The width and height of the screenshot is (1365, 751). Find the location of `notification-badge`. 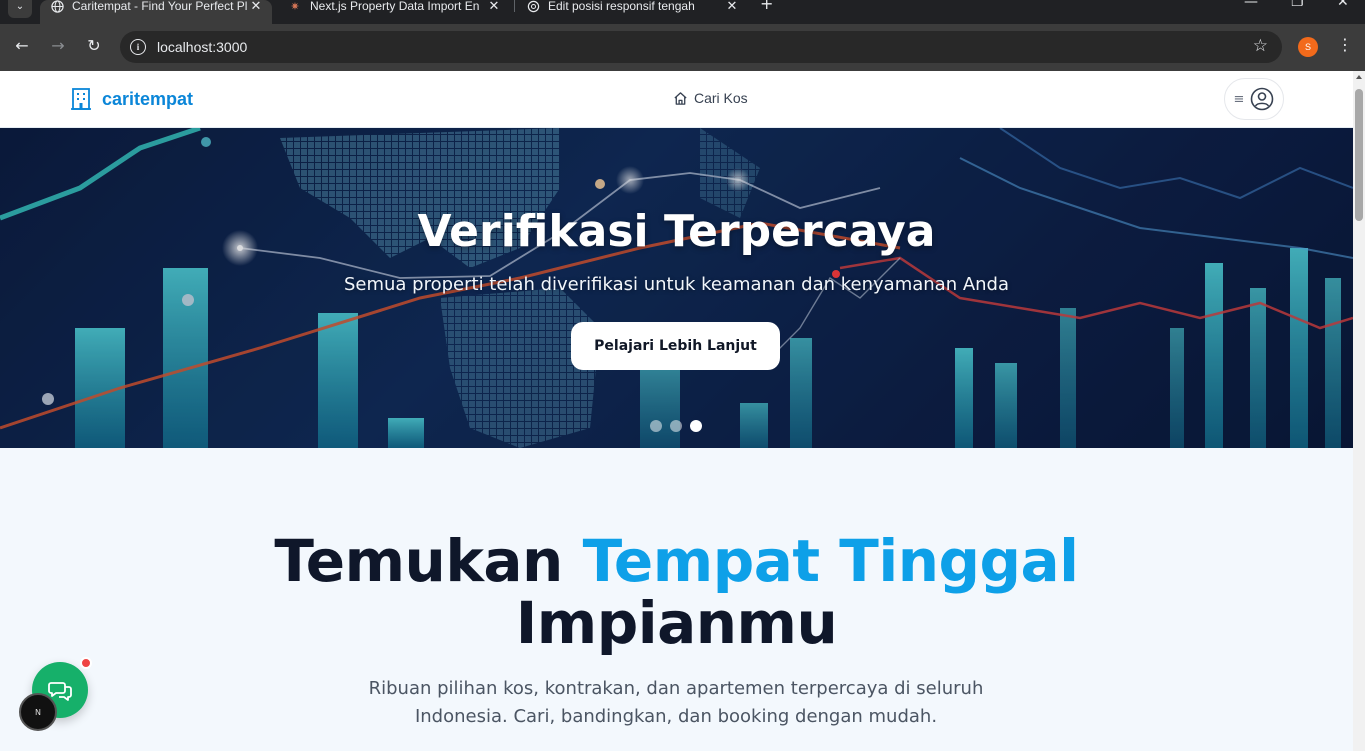

notification-badge is located at coordinates (86, 663).